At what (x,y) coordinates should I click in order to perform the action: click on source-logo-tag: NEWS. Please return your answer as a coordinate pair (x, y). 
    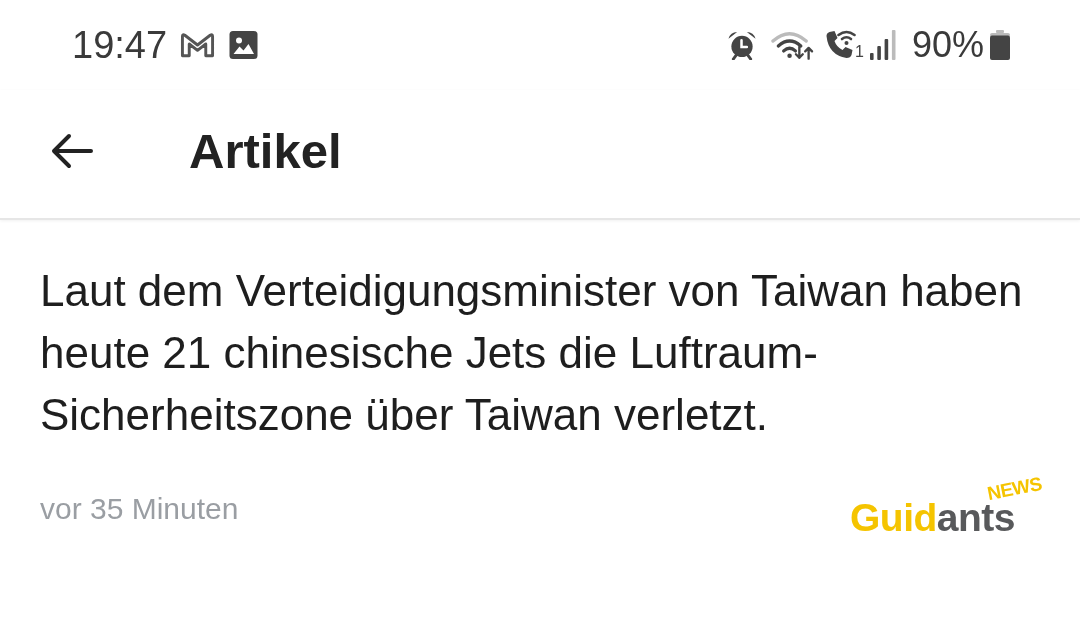
    Looking at the image, I should click on (1014, 489).